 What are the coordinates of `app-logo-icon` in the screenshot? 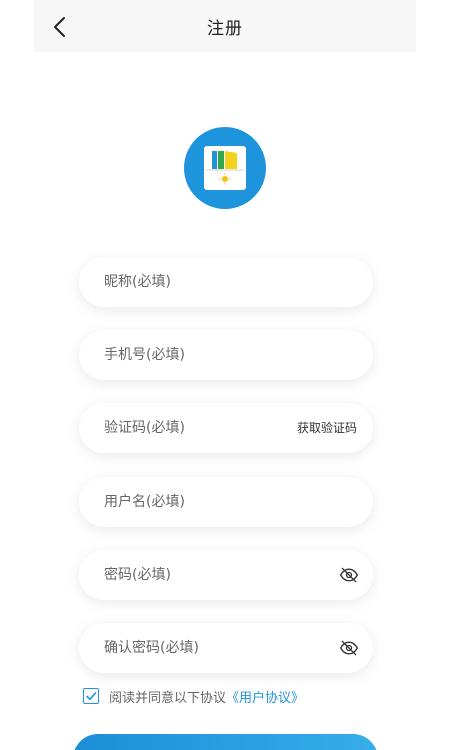 It's located at (225, 168).